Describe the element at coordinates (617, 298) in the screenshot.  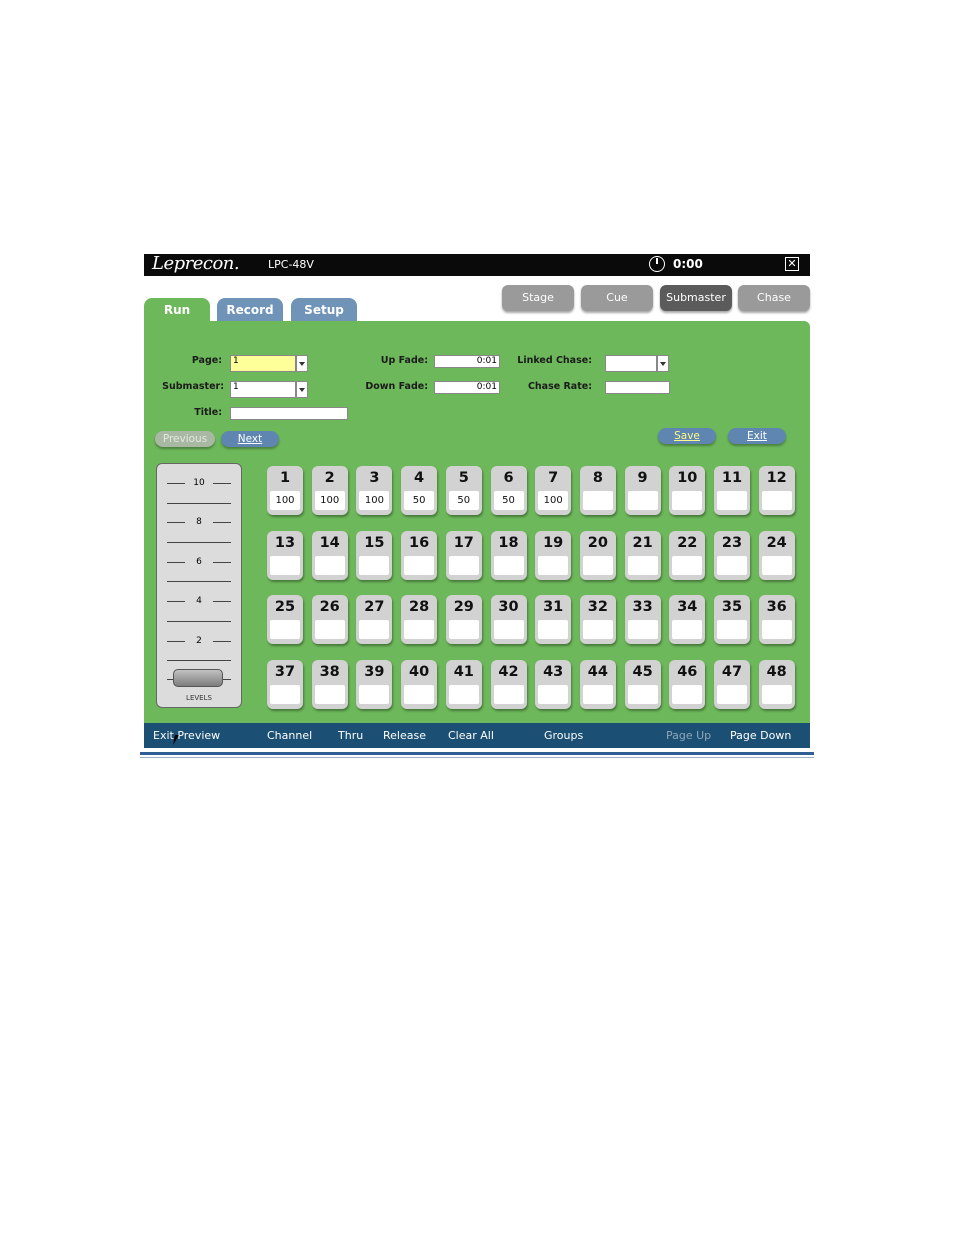
I see `cue-button: Cue` at that location.